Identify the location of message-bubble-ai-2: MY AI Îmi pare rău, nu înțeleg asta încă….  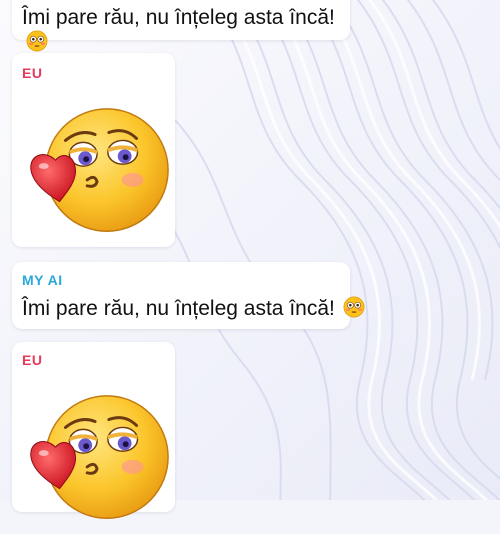
(181, 295).